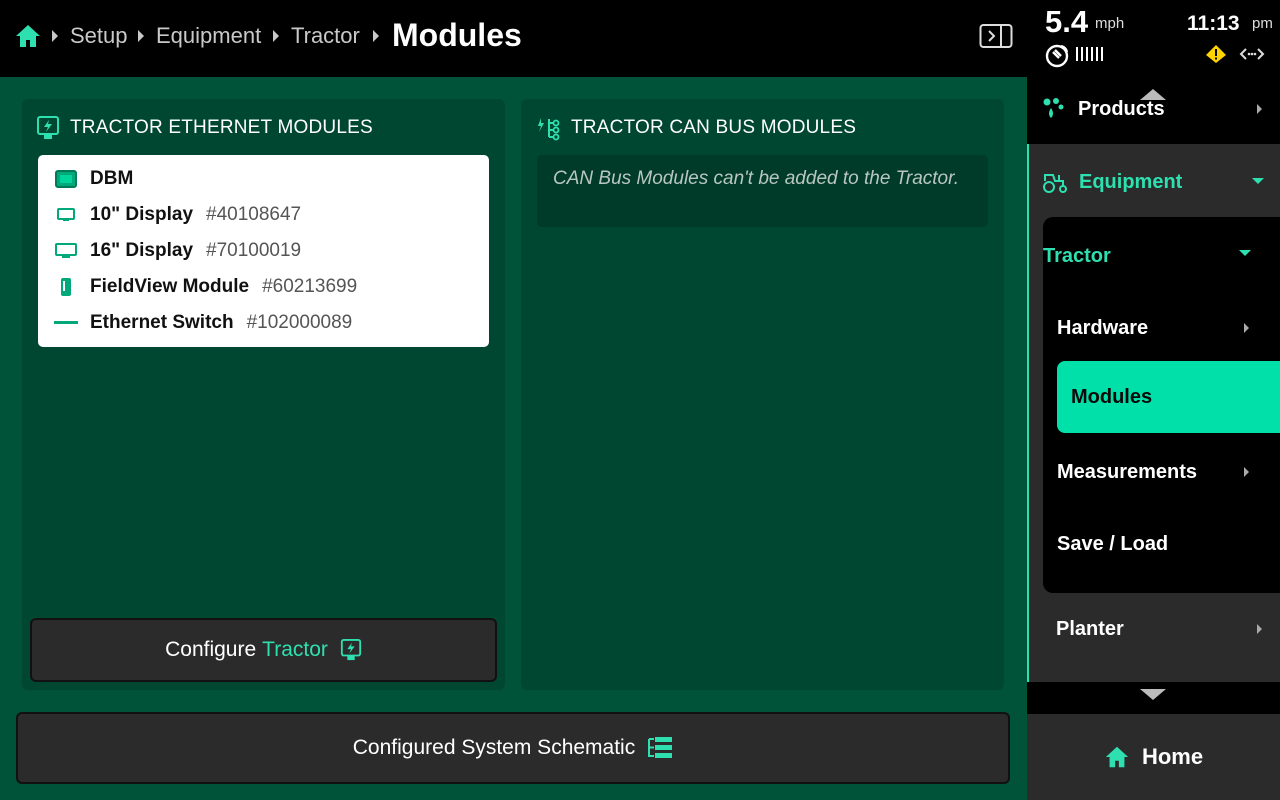 The image size is (1280, 800). Describe the element at coordinates (660, 747) in the screenshot. I see `schematic-icon` at that location.